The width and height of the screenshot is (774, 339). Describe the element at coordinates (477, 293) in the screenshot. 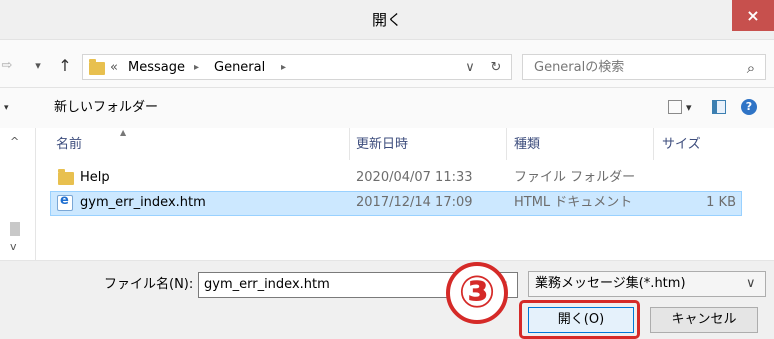

I see `step-number-badge: ③` at that location.